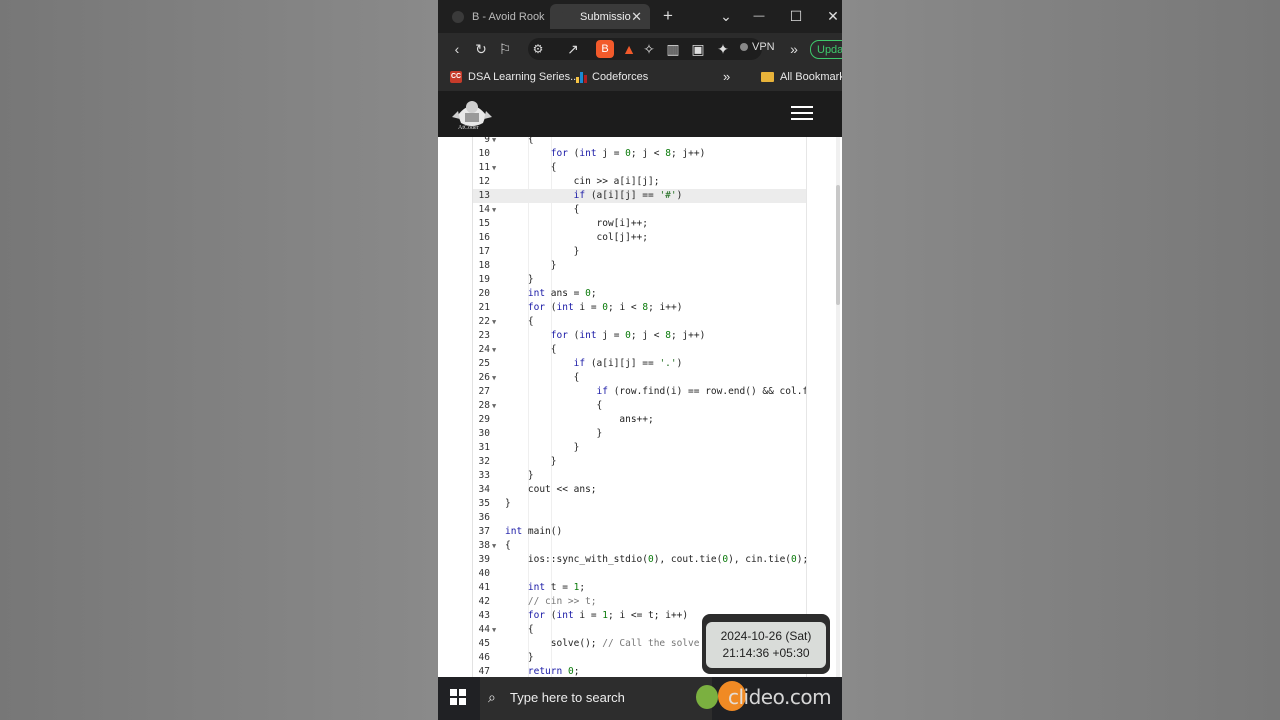 This screenshot has height=720, width=1280. I want to click on line-number: 9, so click(487, 141).